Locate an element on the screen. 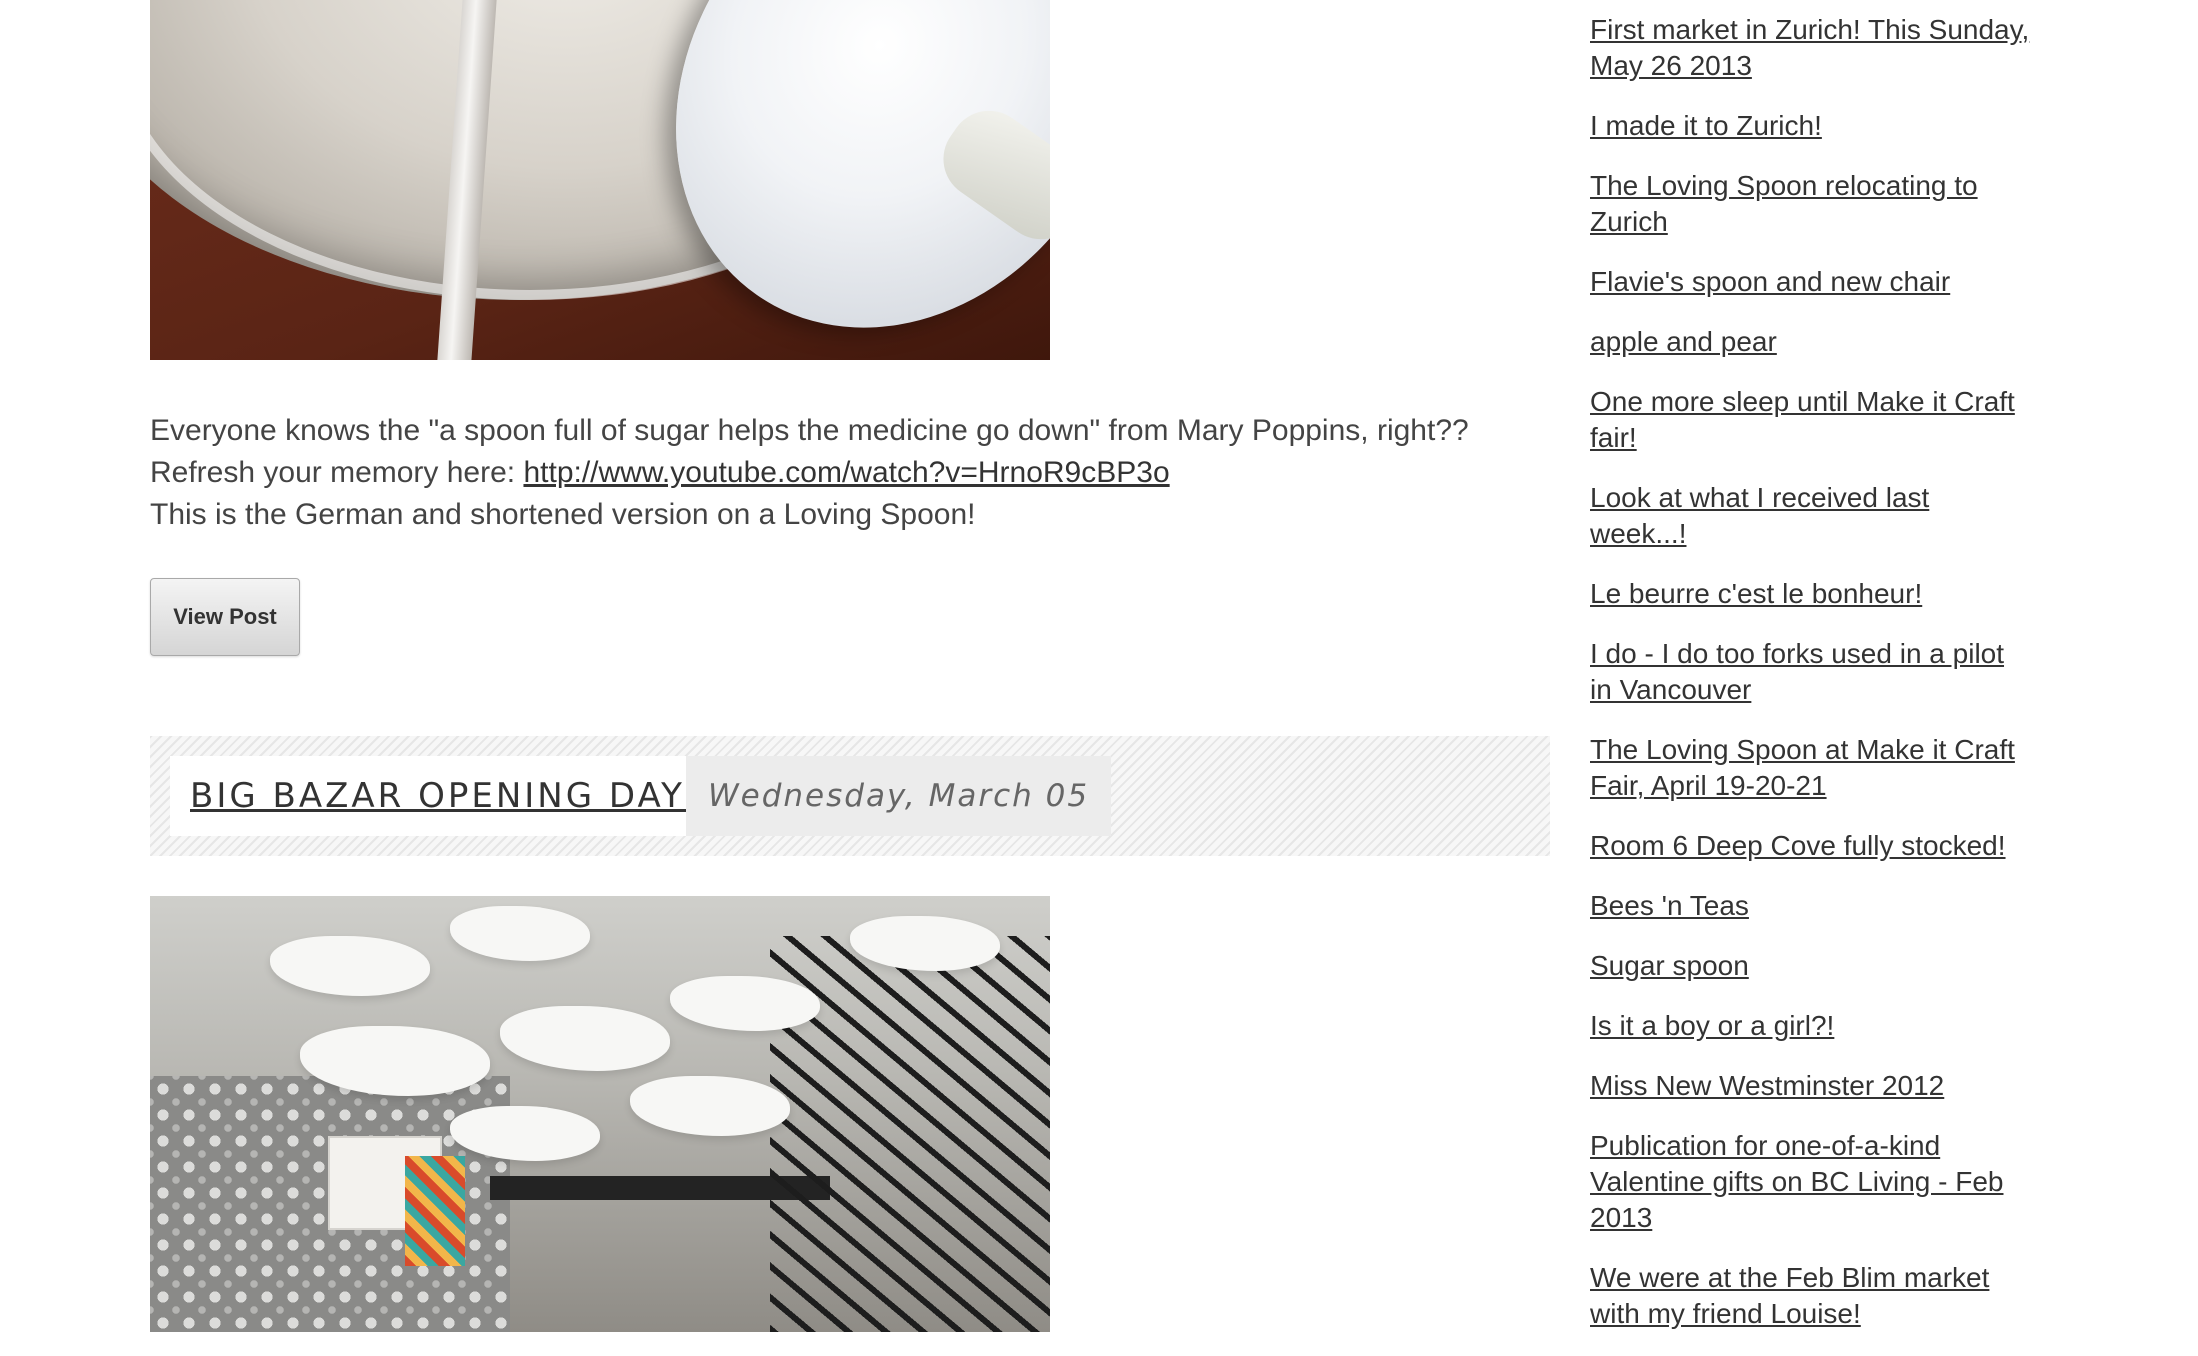  list-item: Is it a boy or a girl?! is located at coordinates (1810, 1026).